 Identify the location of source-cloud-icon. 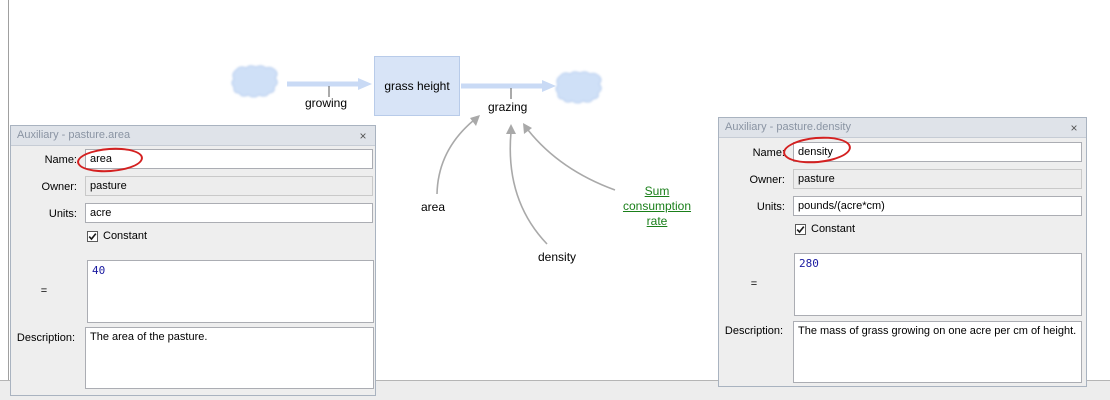
(254, 81).